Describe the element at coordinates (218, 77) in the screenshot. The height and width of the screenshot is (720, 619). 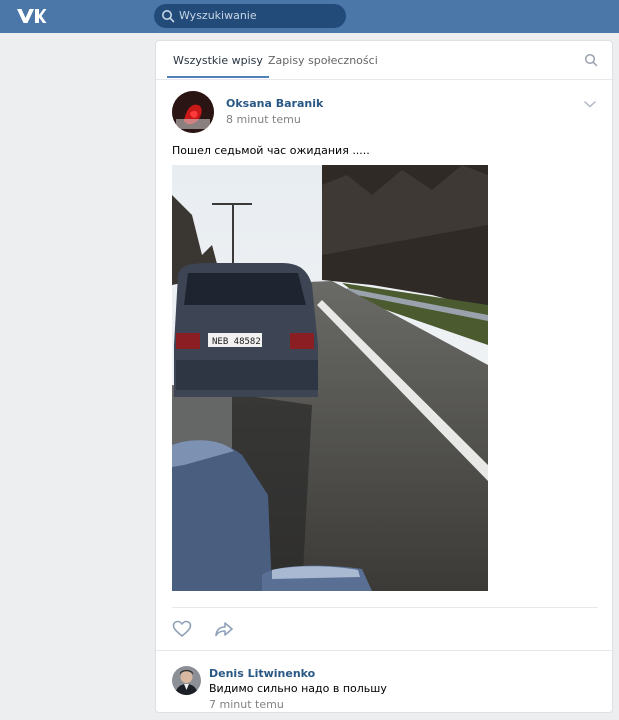
I see `active-tab-underline` at that location.